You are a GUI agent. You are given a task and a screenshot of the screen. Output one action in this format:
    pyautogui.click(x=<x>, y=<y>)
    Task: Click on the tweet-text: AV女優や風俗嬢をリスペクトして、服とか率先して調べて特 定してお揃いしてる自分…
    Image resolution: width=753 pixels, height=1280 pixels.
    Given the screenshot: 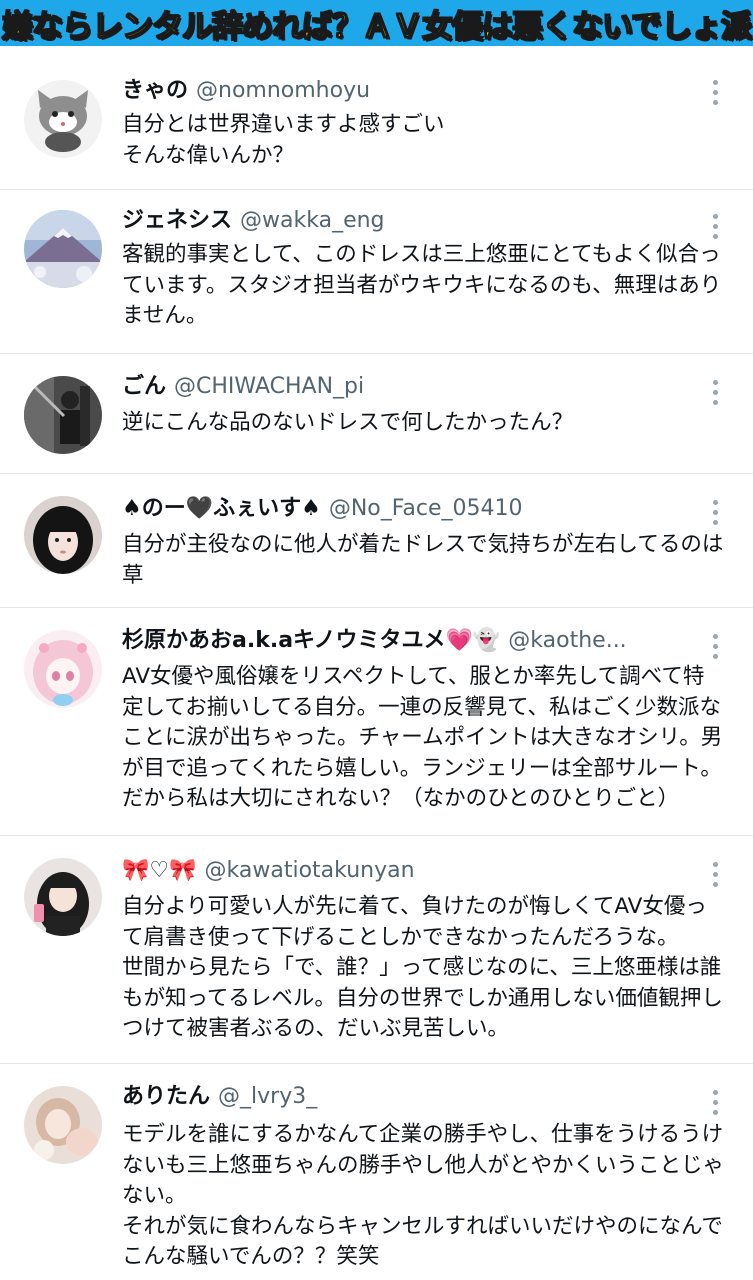 What is the action you would take?
    pyautogui.click(x=430, y=738)
    